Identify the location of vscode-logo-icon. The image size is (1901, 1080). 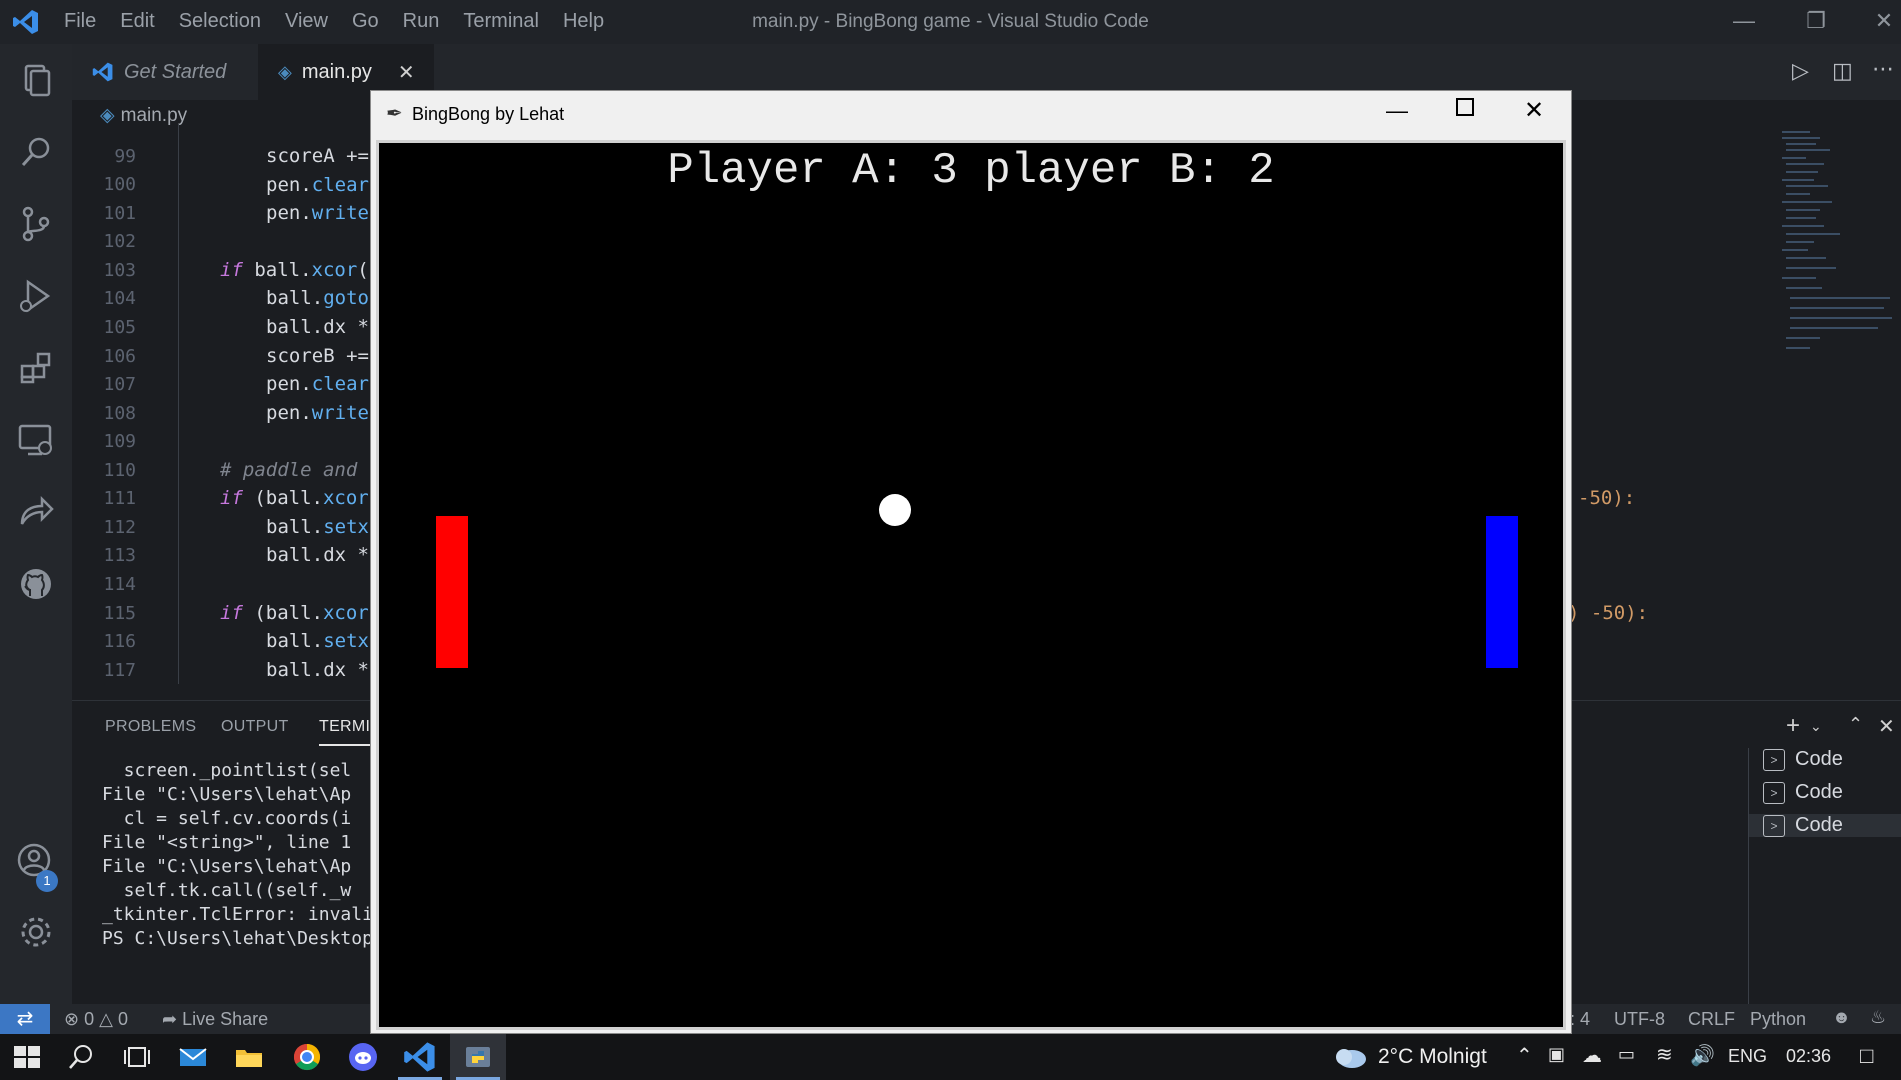
(102, 72).